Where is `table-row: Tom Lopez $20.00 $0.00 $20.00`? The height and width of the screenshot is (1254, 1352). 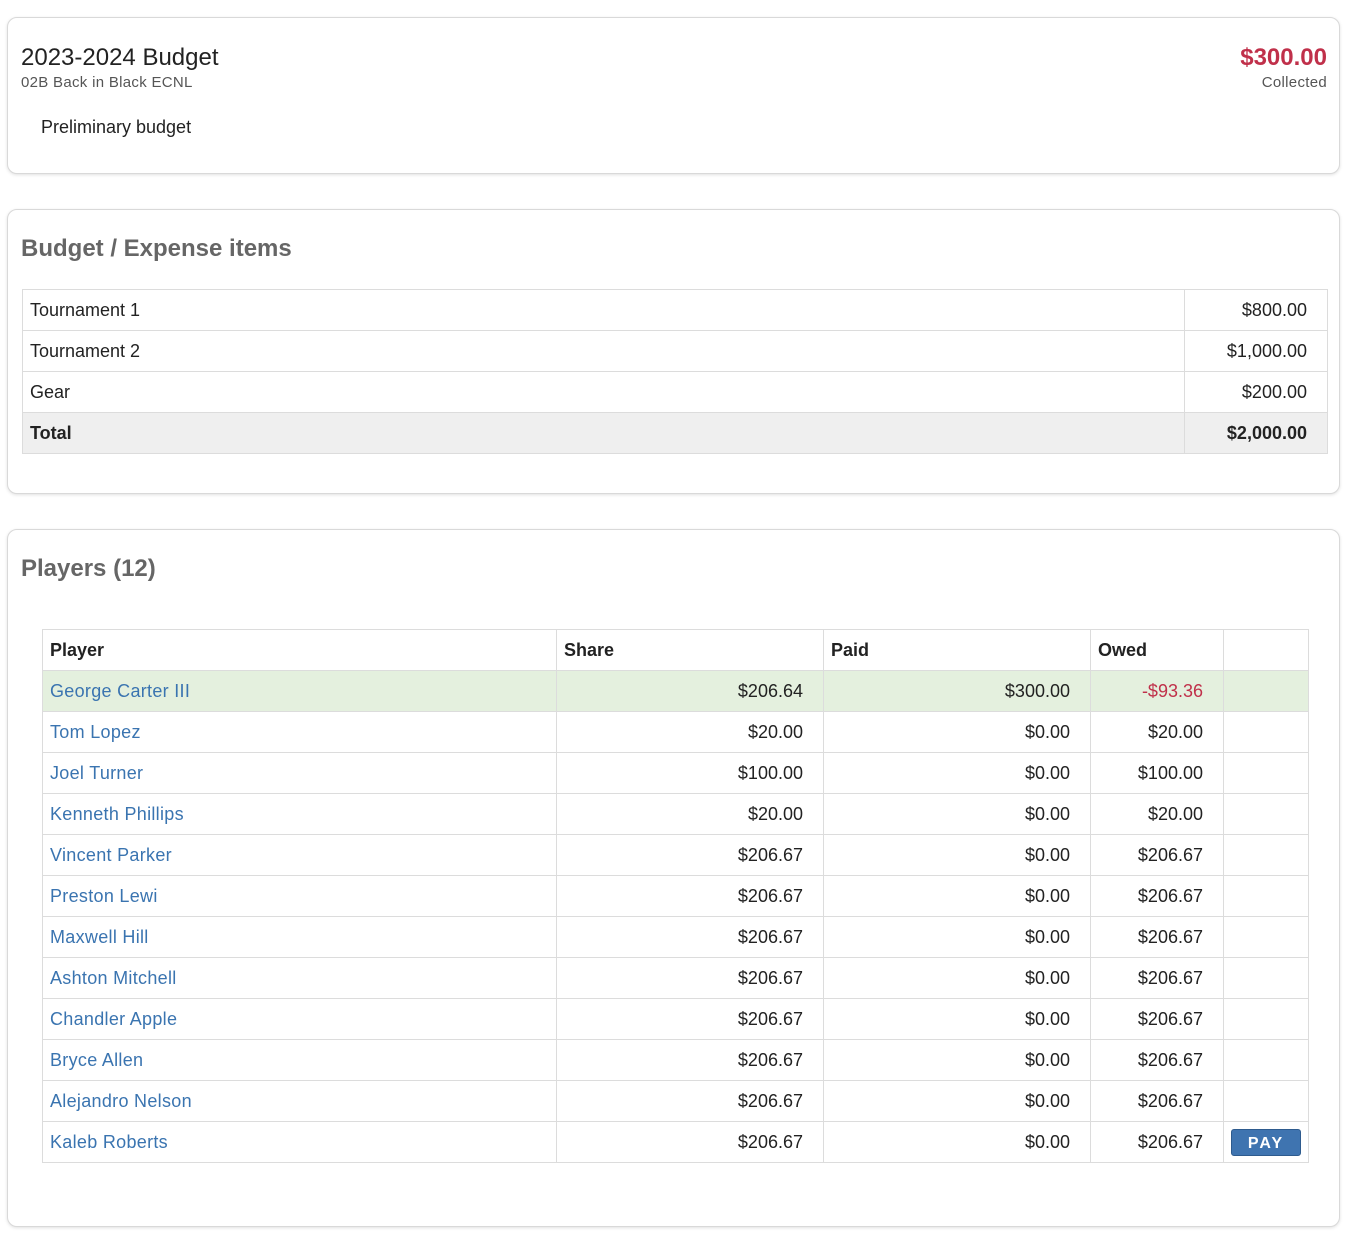
table-row: Tom Lopez $20.00 $0.00 $20.00 is located at coordinates (675, 732).